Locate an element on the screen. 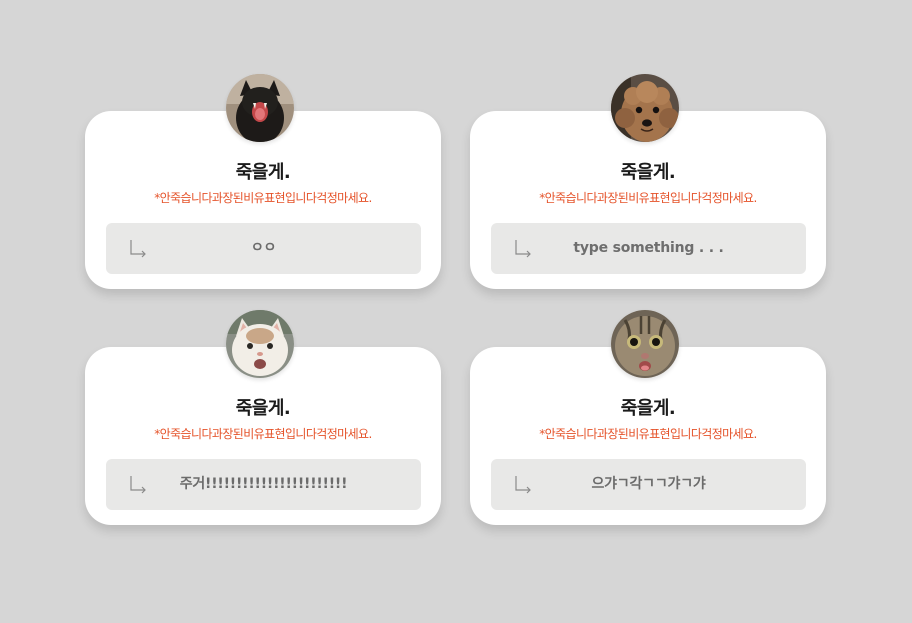  reply-input: type something . . . is located at coordinates (648, 248).